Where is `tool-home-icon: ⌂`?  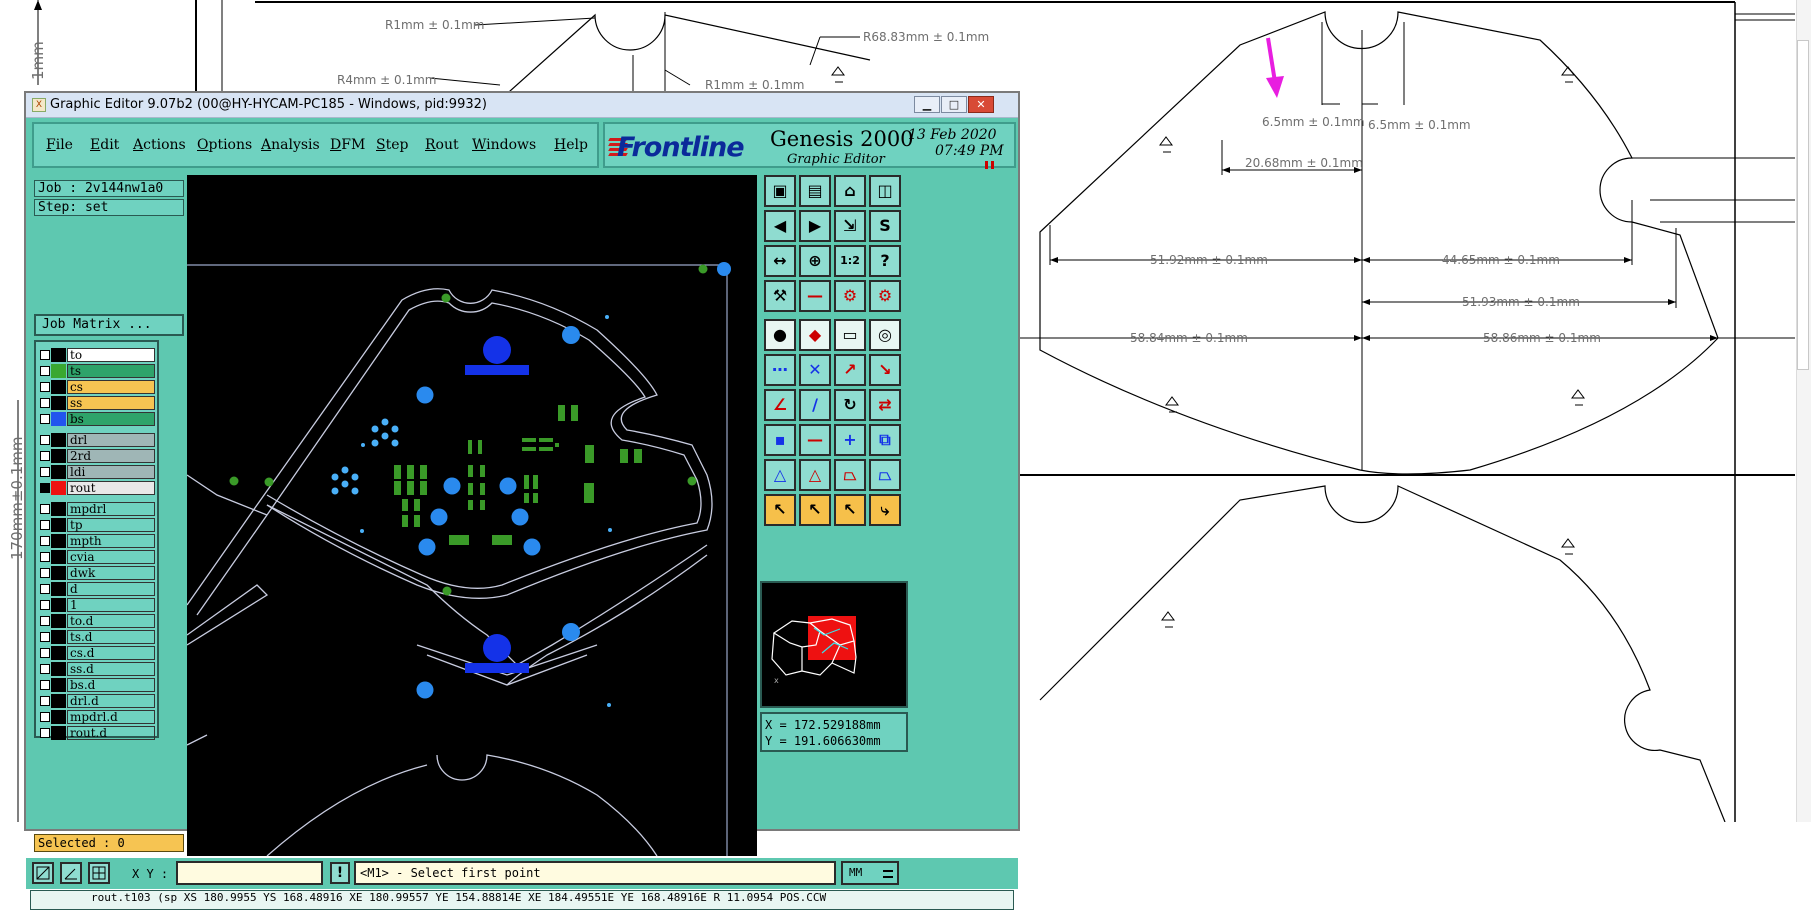 tool-home-icon: ⌂ is located at coordinates (850, 191).